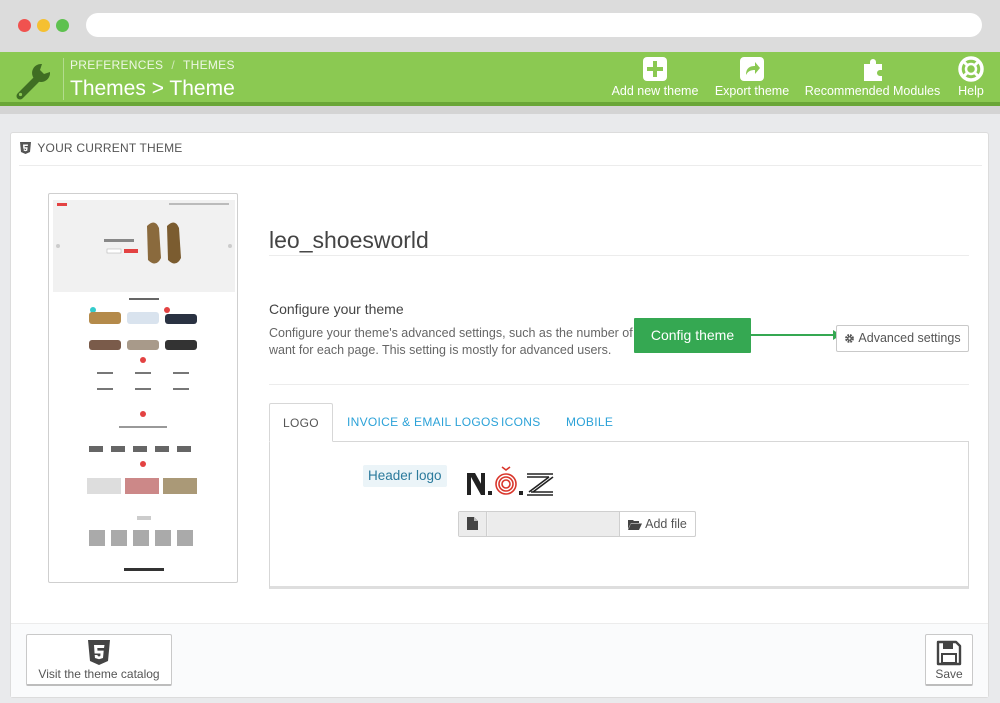  What do you see at coordinates (752, 91) in the screenshot?
I see `export-theme-label: Export theme` at bounding box center [752, 91].